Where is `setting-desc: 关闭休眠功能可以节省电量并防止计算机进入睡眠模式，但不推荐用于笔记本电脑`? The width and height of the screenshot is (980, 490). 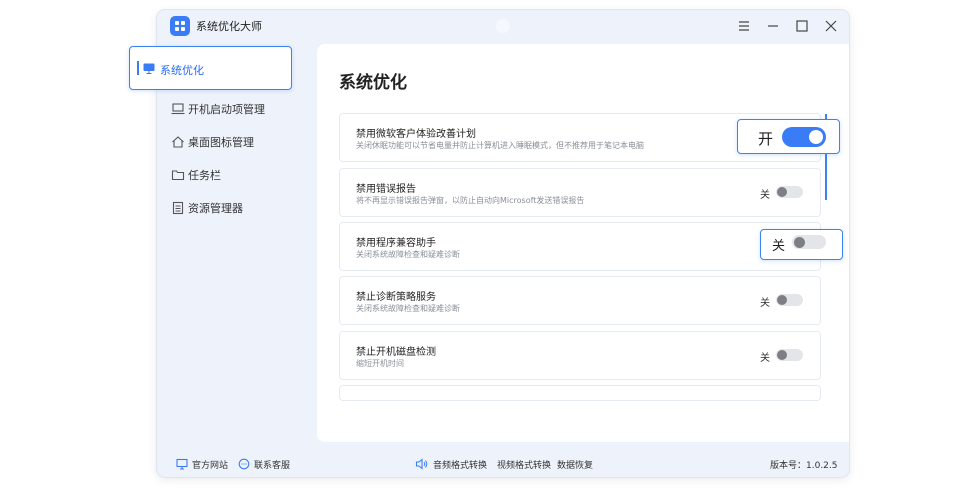
setting-desc: 关闭休眠功能可以节省电量并防止计算机进入睡眠模式，但不推荐用于笔记本电脑 is located at coordinates (500, 145).